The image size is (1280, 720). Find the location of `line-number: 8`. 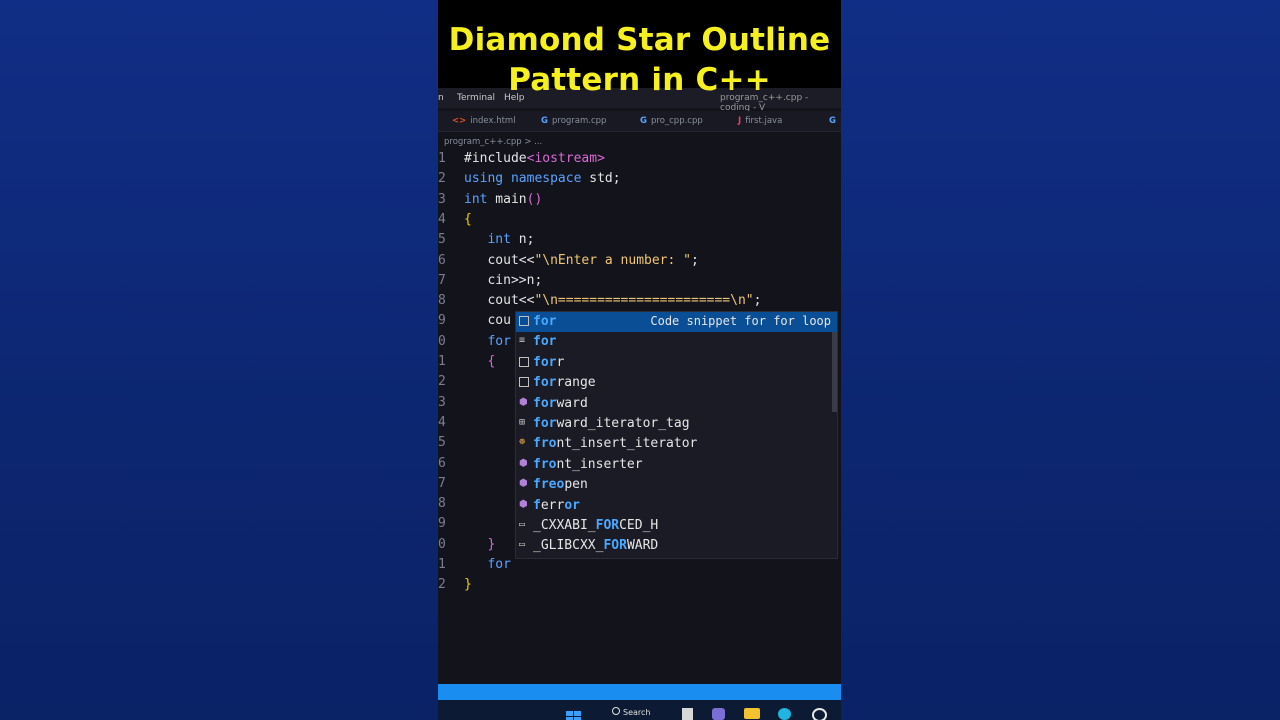

line-number: 8 is located at coordinates (442, 301).